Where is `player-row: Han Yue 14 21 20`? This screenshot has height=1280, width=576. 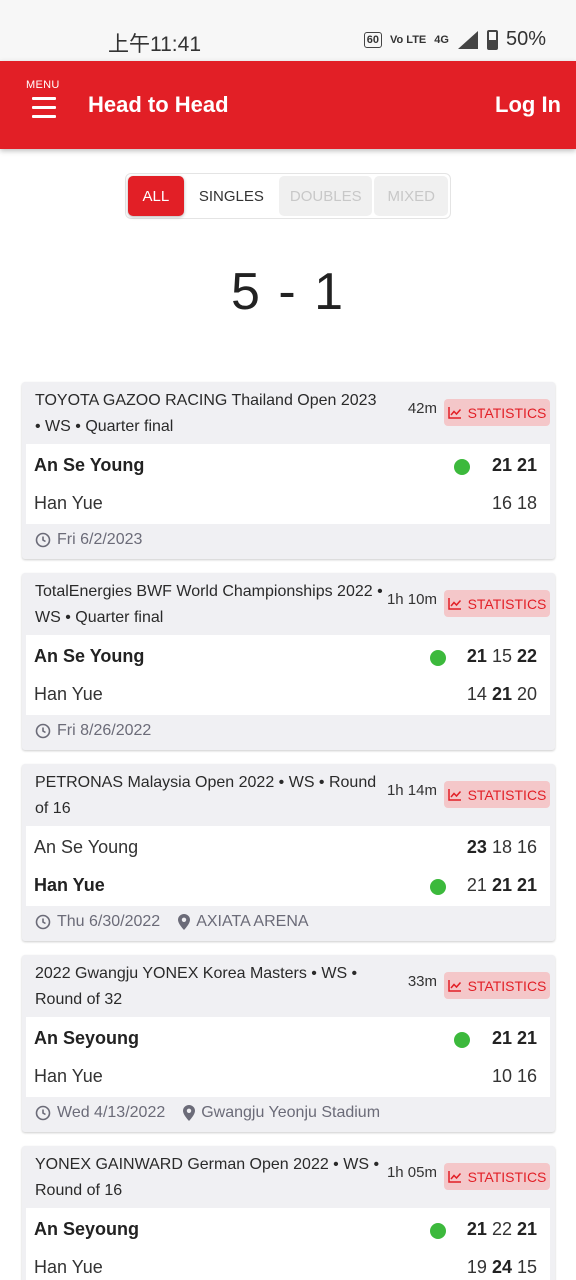 player-row: Han Yue 14 21 20 is located at coordinates (288, 694).